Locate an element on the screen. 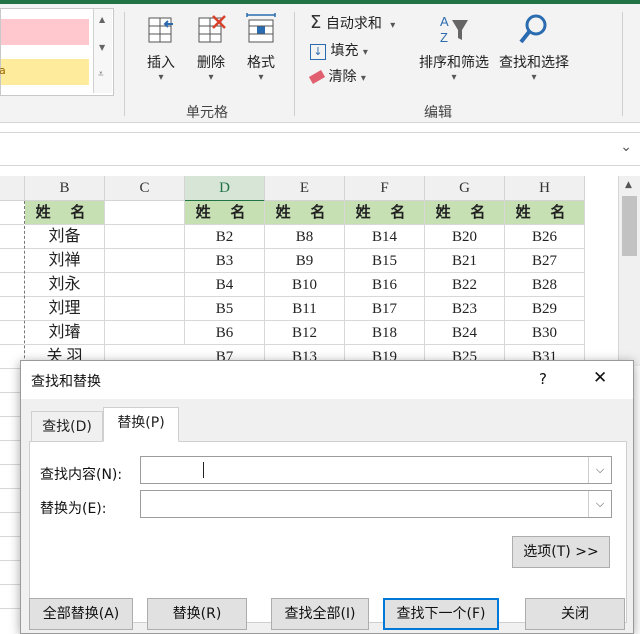 The image size is (640, 634). clear-button: 清除 ▾ is located at coordinates (337, 76).